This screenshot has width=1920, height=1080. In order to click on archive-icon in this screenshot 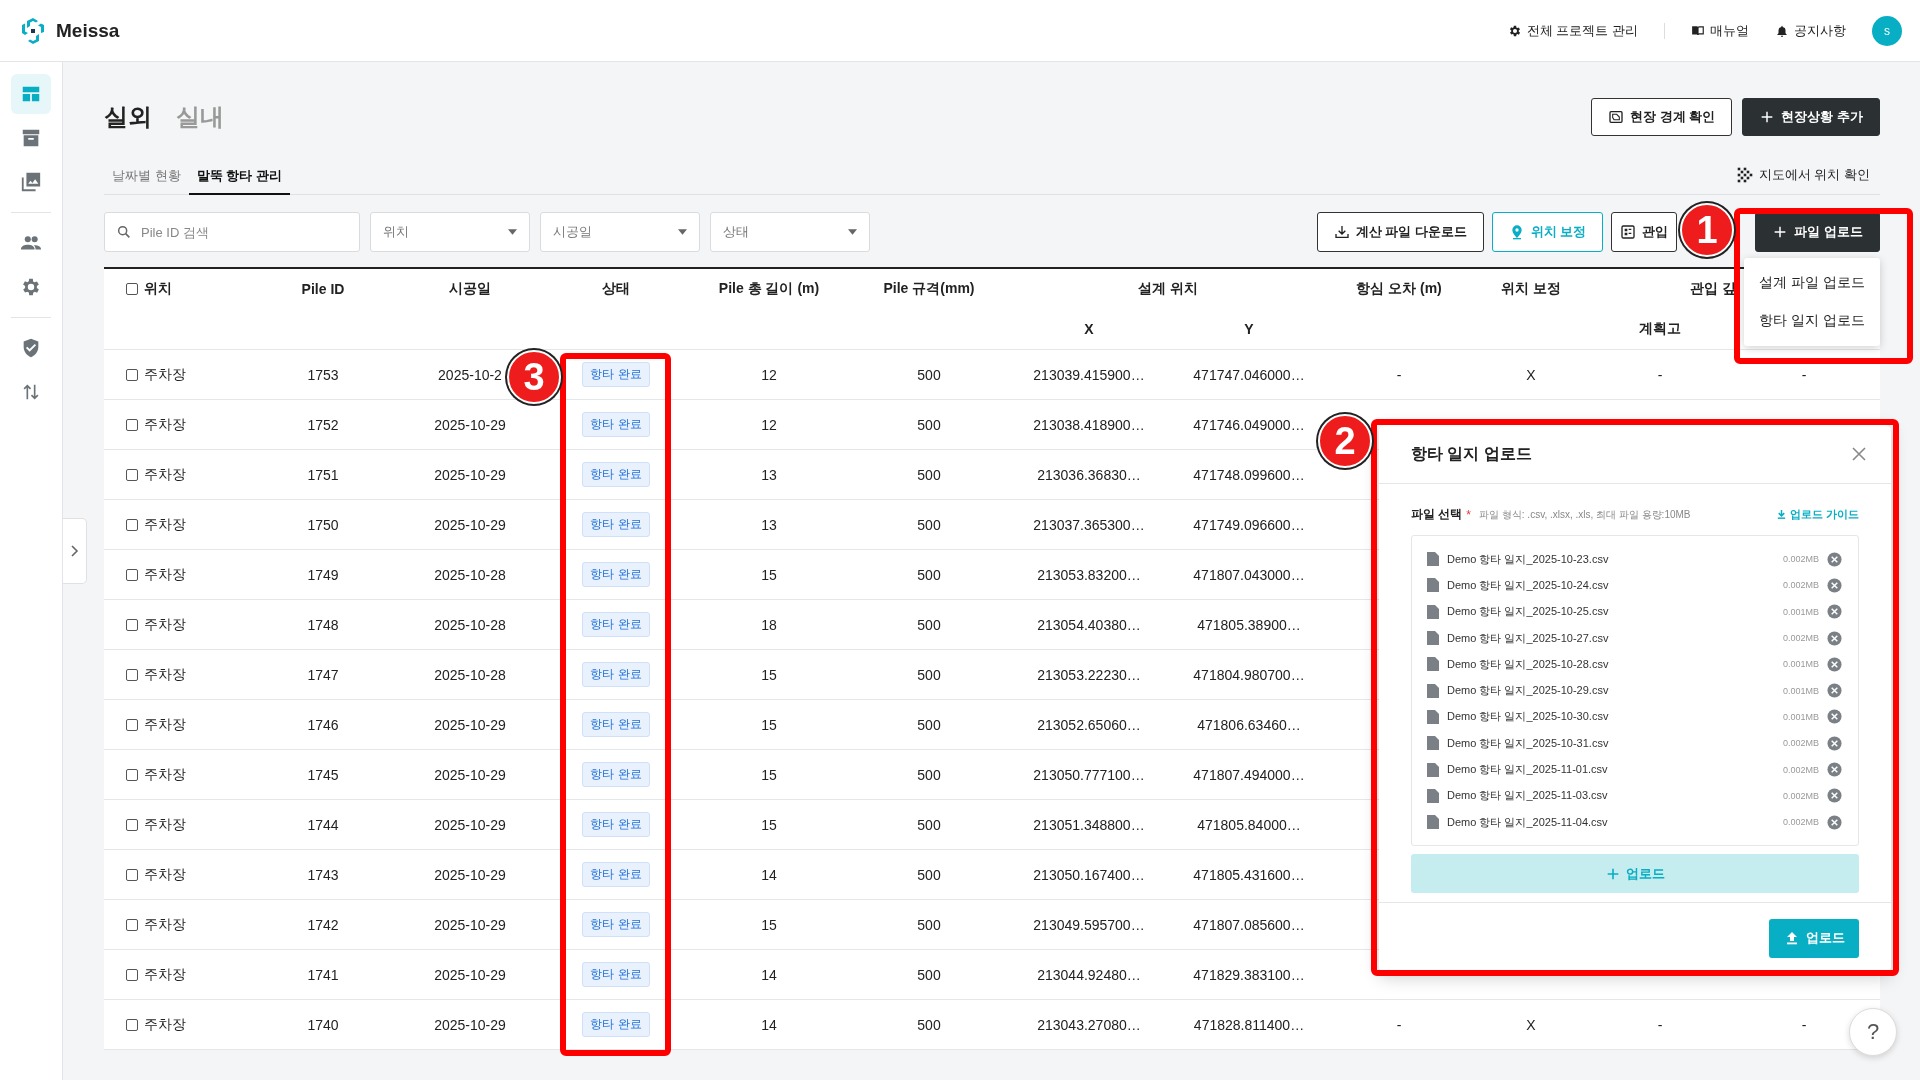, I will do `click(31, 138)`.